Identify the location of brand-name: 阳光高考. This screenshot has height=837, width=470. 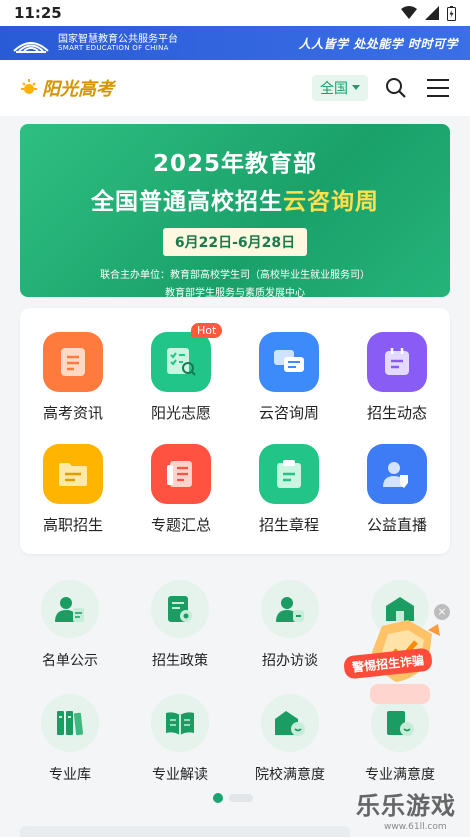
(78, 89).